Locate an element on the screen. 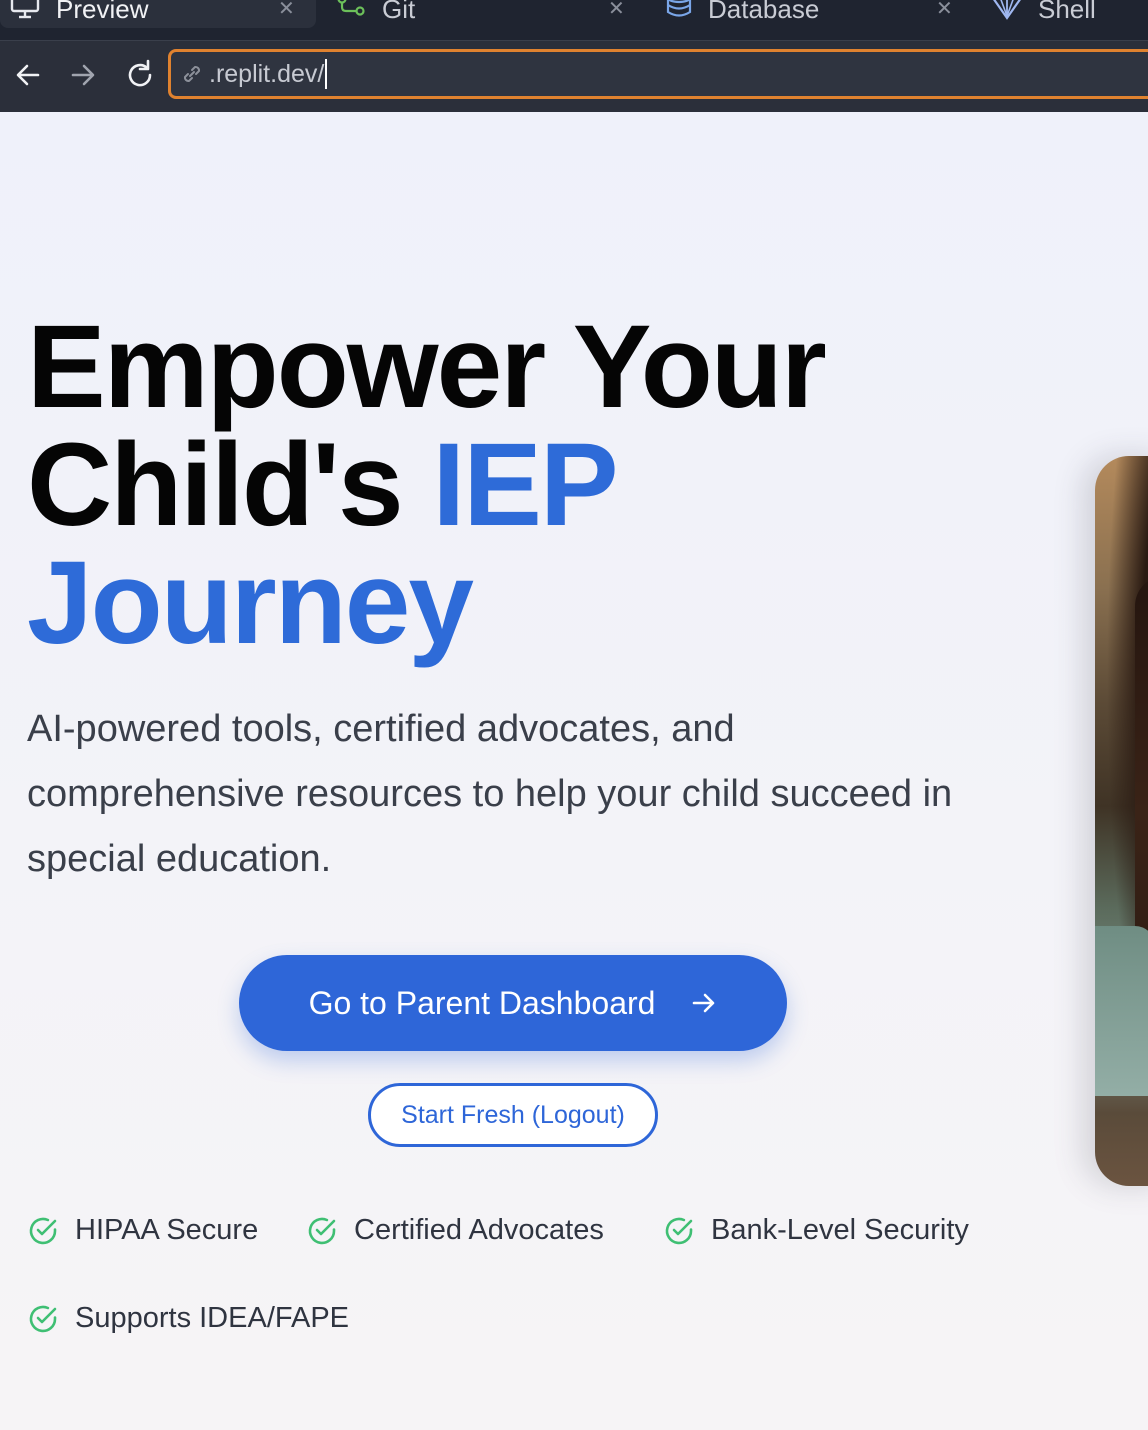  logout-button-label: Start Fresh (Logout) is located at coordinates (513, 1114).